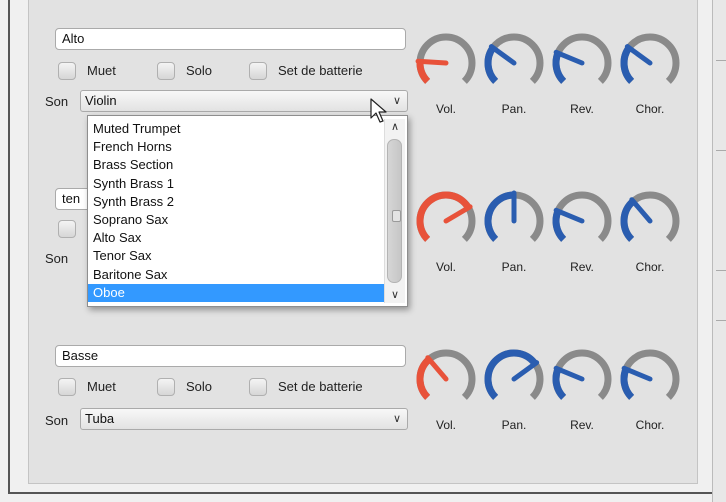 This screenshot has width=726, height=502. What do you see at coordinates (101, 100) in the screenshot?
I see `sound-select-value: Violin` at bounding box center [101, 100].